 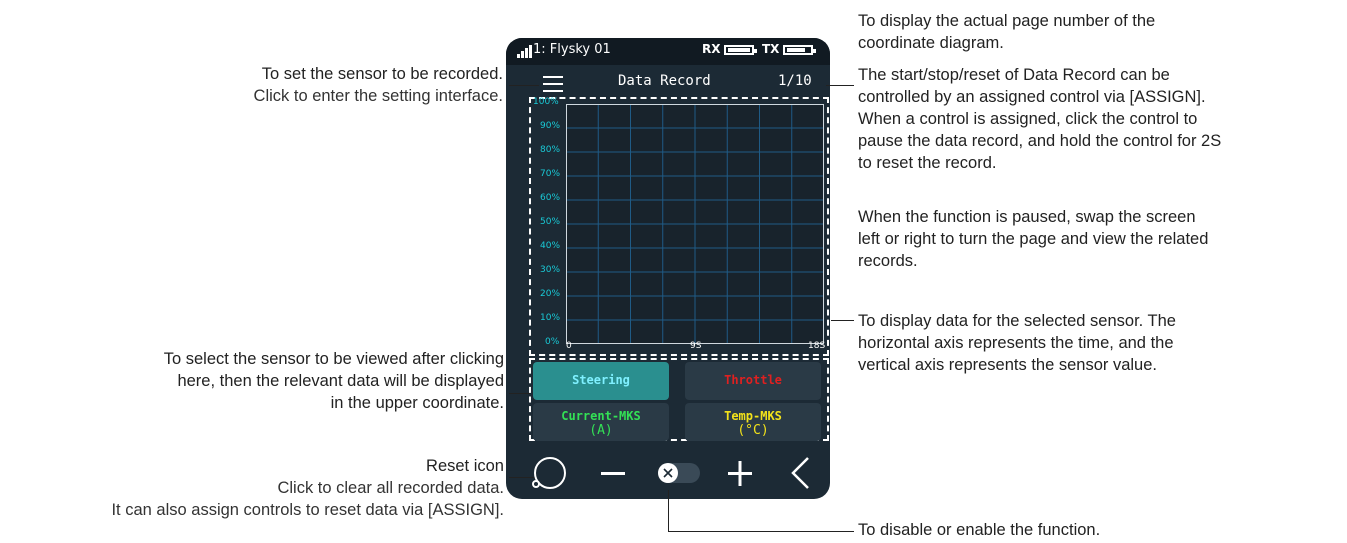 I want to click on y-tick-label: 90%, so click(x=550, y=126).